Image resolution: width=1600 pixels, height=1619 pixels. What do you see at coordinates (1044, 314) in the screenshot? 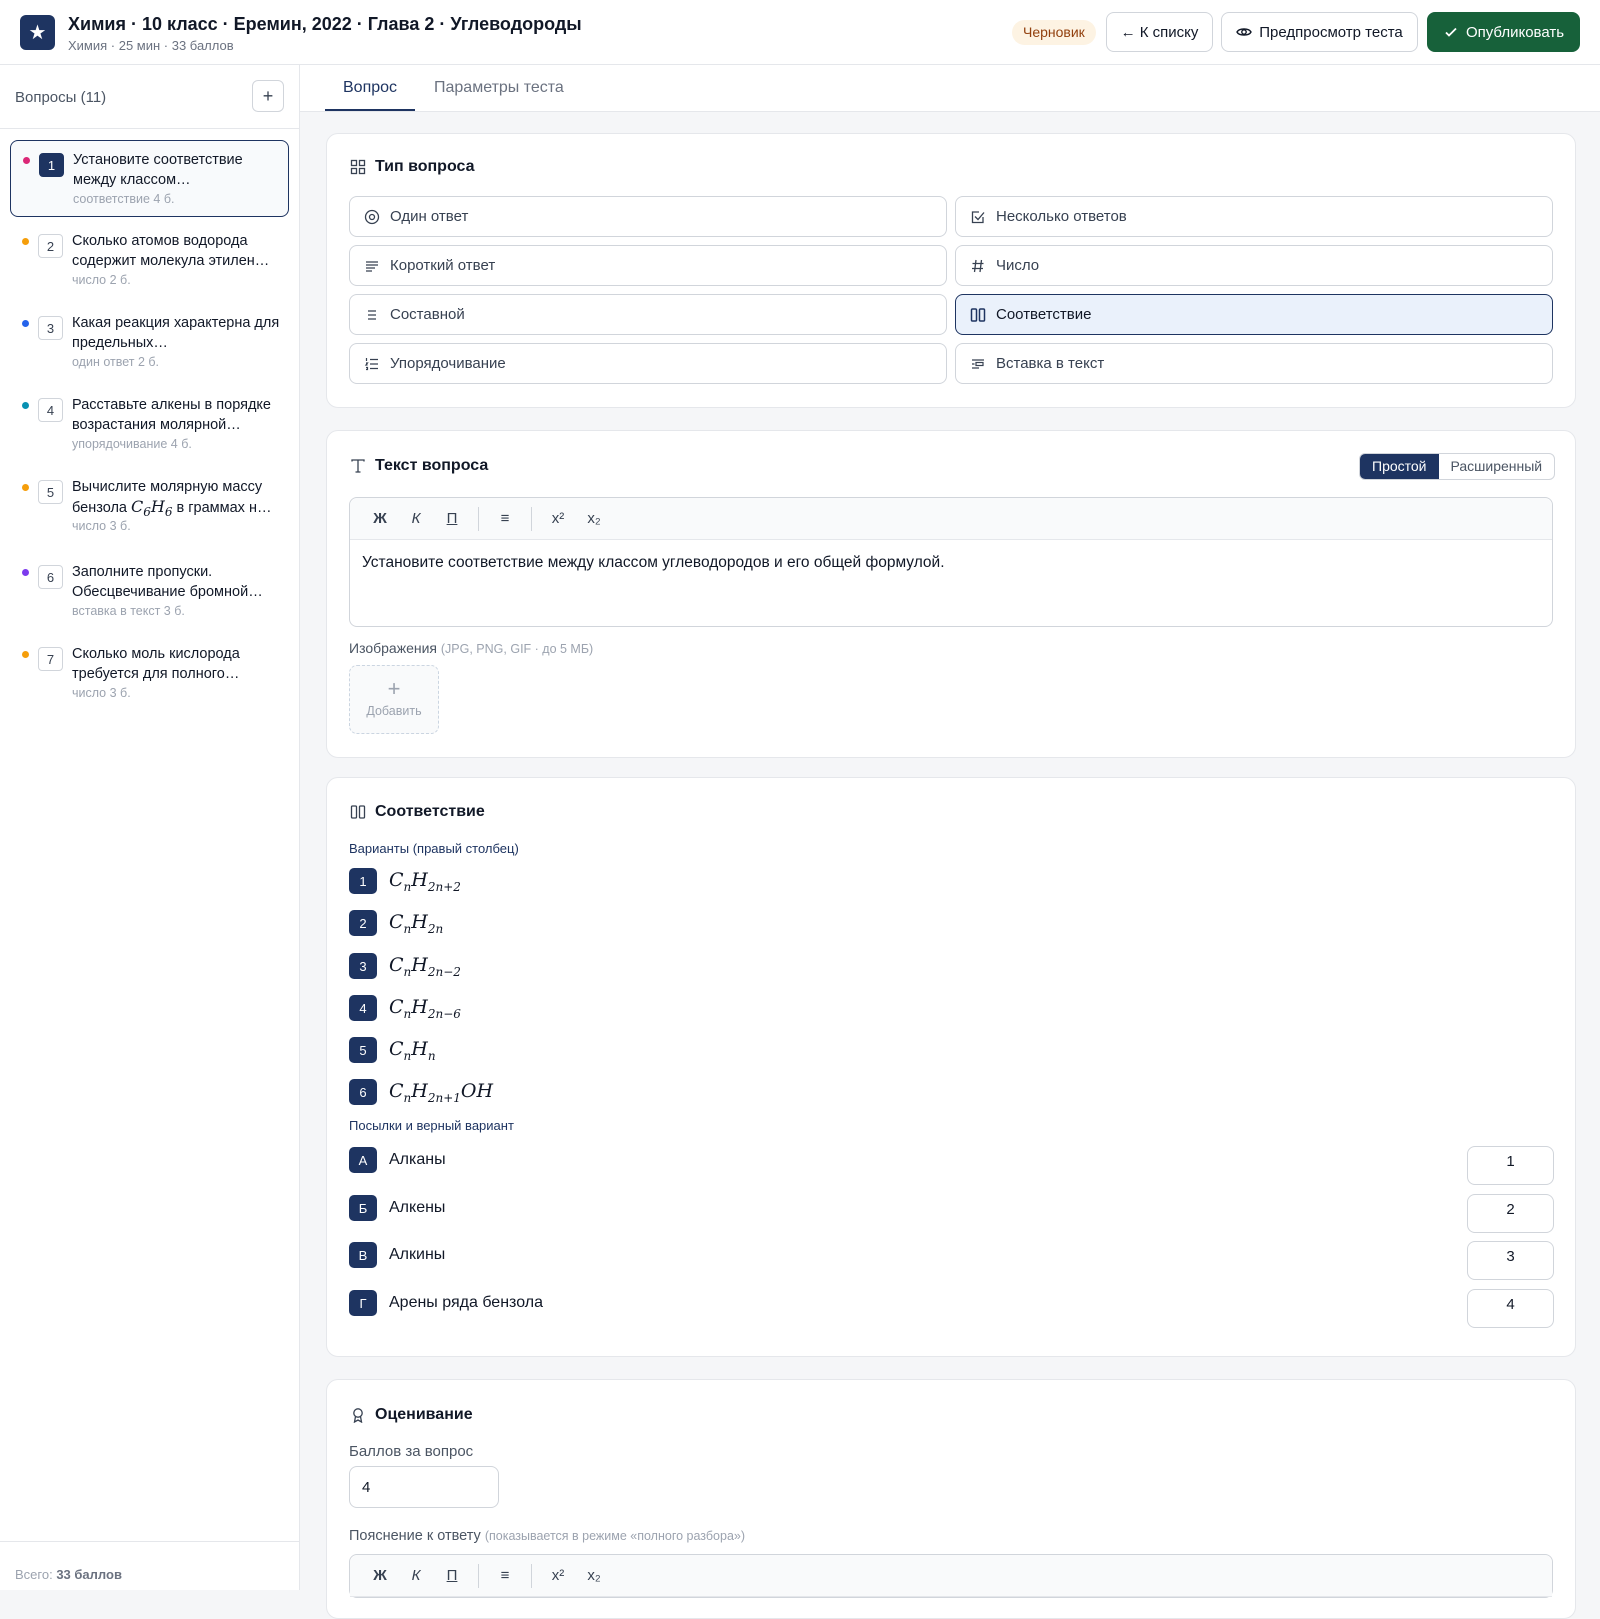
I see `type-label: Соответствие` at bounding box center [1044, 314].